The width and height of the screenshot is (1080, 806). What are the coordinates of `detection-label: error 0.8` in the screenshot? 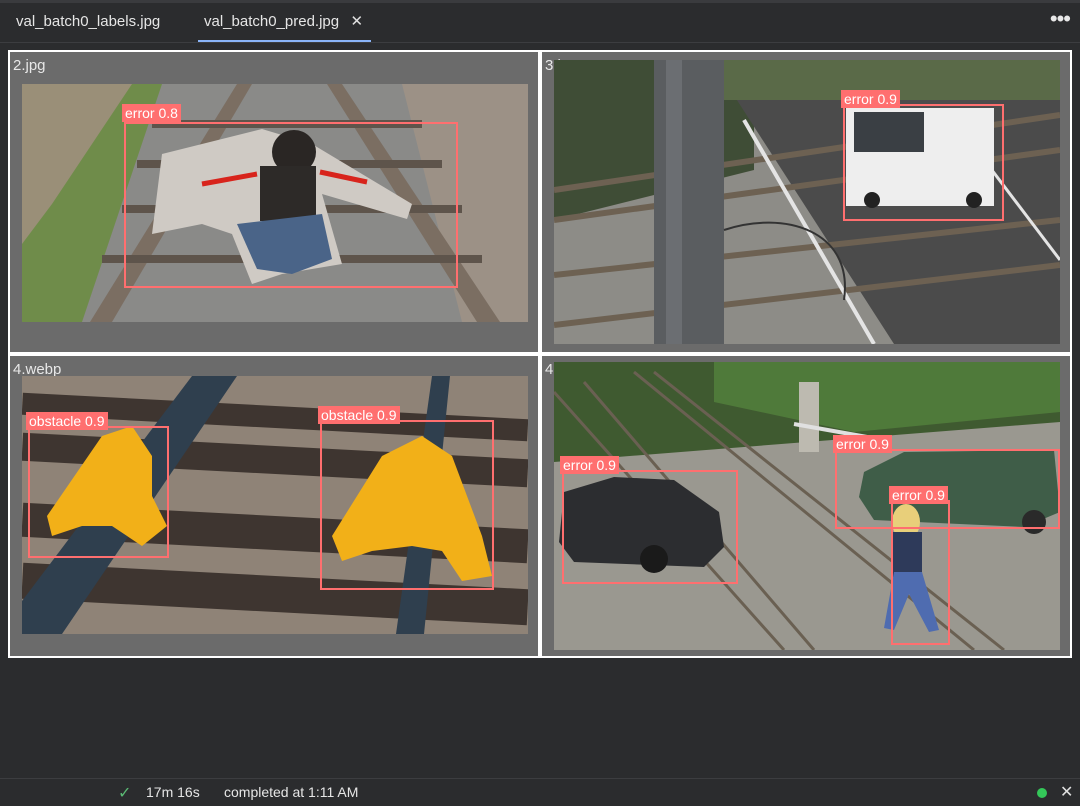 It's located at (151, 113).